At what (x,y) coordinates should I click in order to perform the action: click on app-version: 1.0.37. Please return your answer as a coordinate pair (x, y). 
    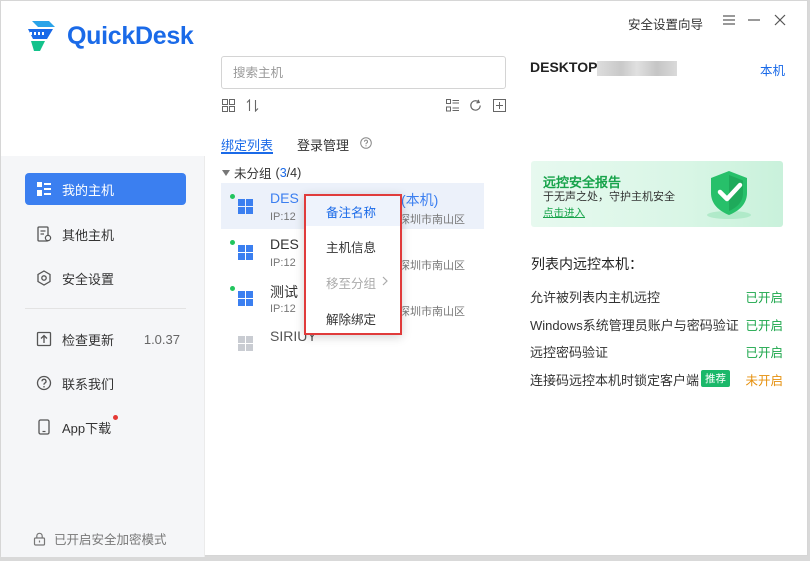
    Looking at the image, I should click on (161, 339).